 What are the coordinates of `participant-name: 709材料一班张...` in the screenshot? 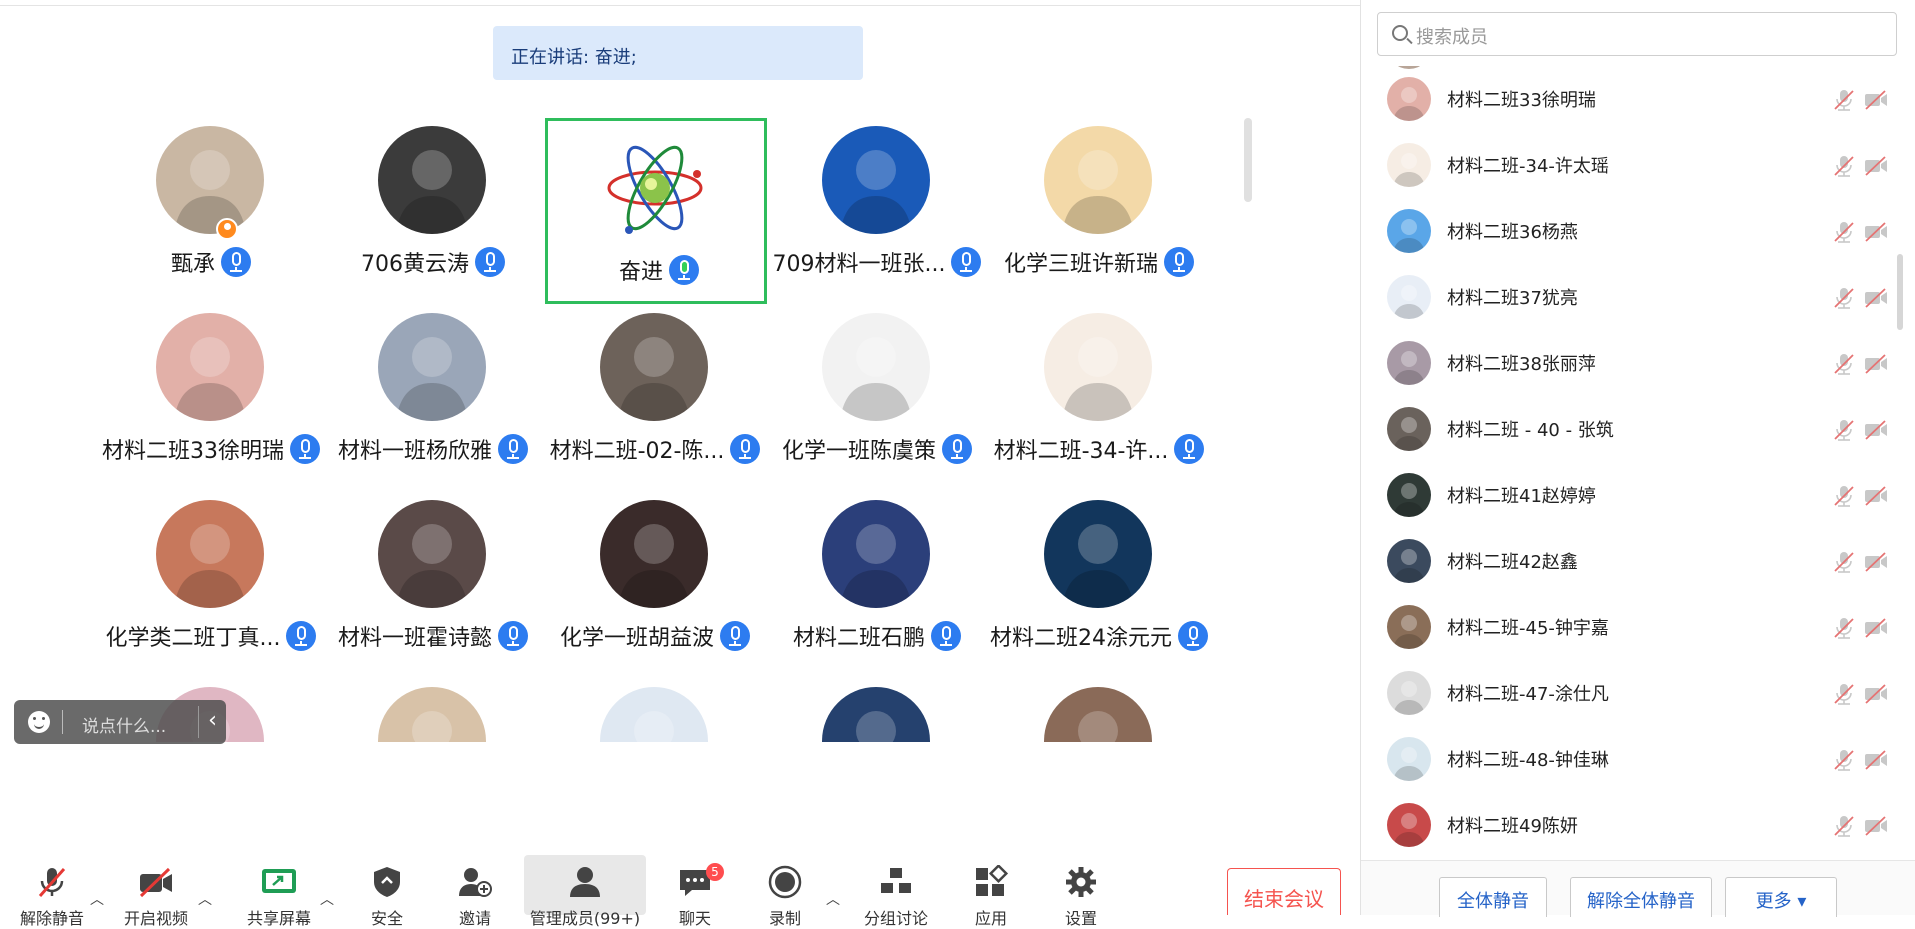 It's located at (859, 264).